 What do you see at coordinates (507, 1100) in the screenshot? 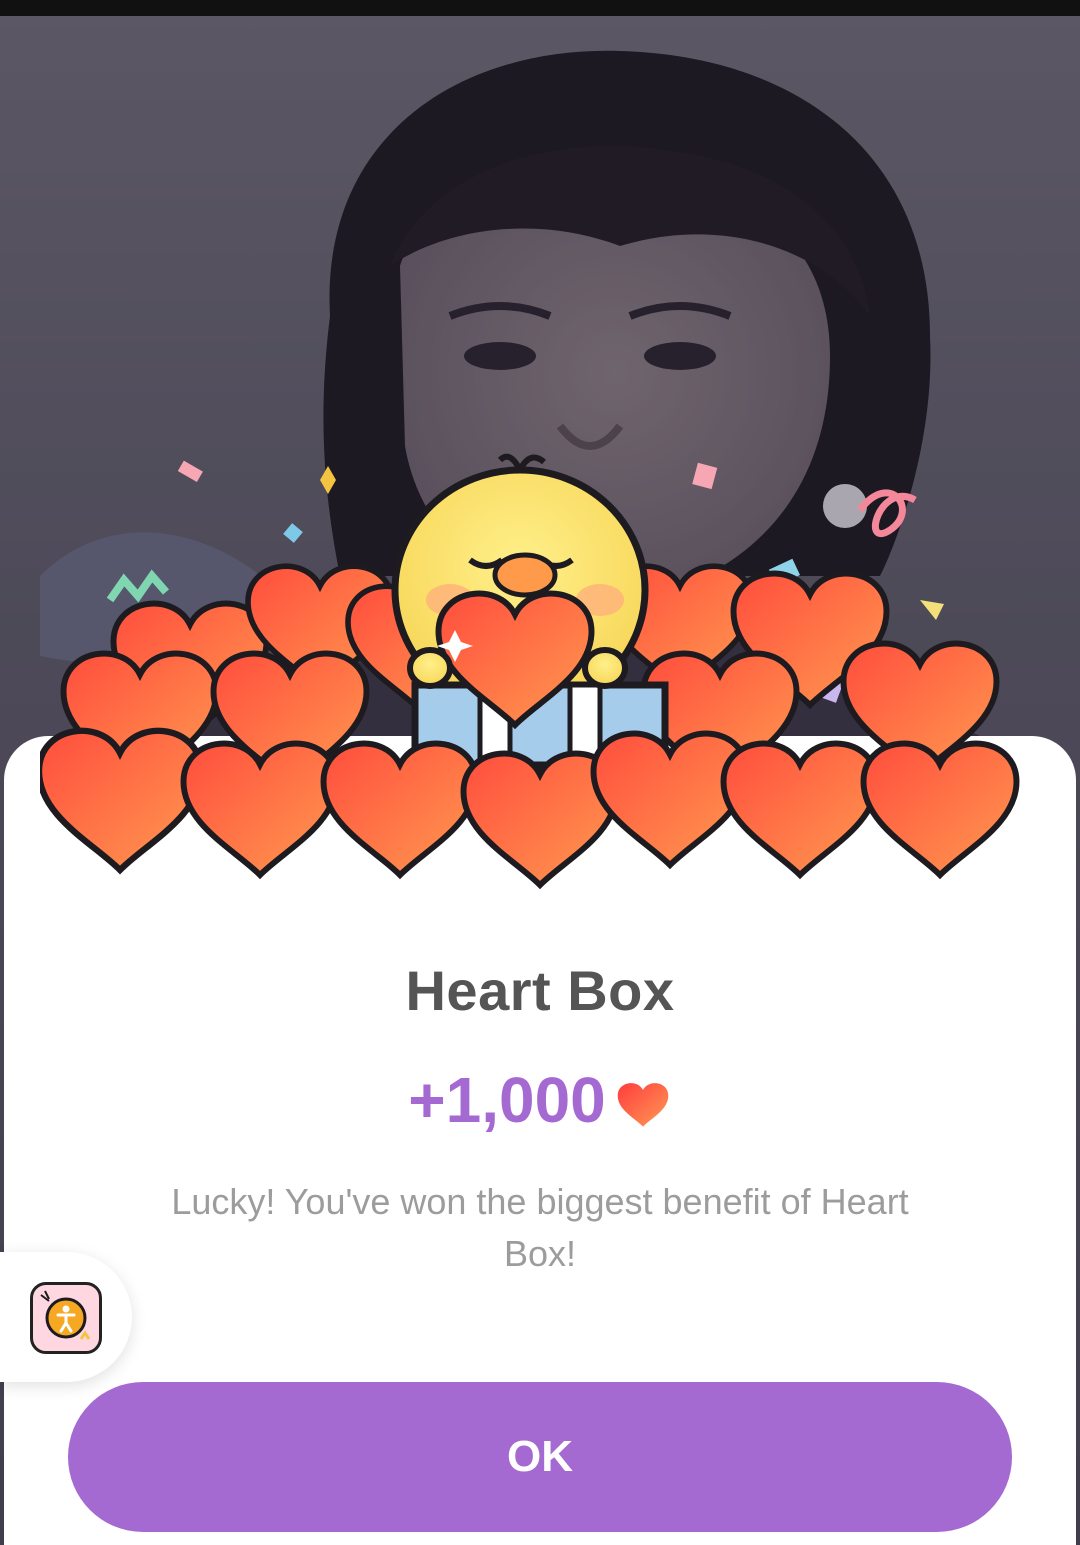
I see `reward-amount: +1,000` at bounding box center [507, 1100].